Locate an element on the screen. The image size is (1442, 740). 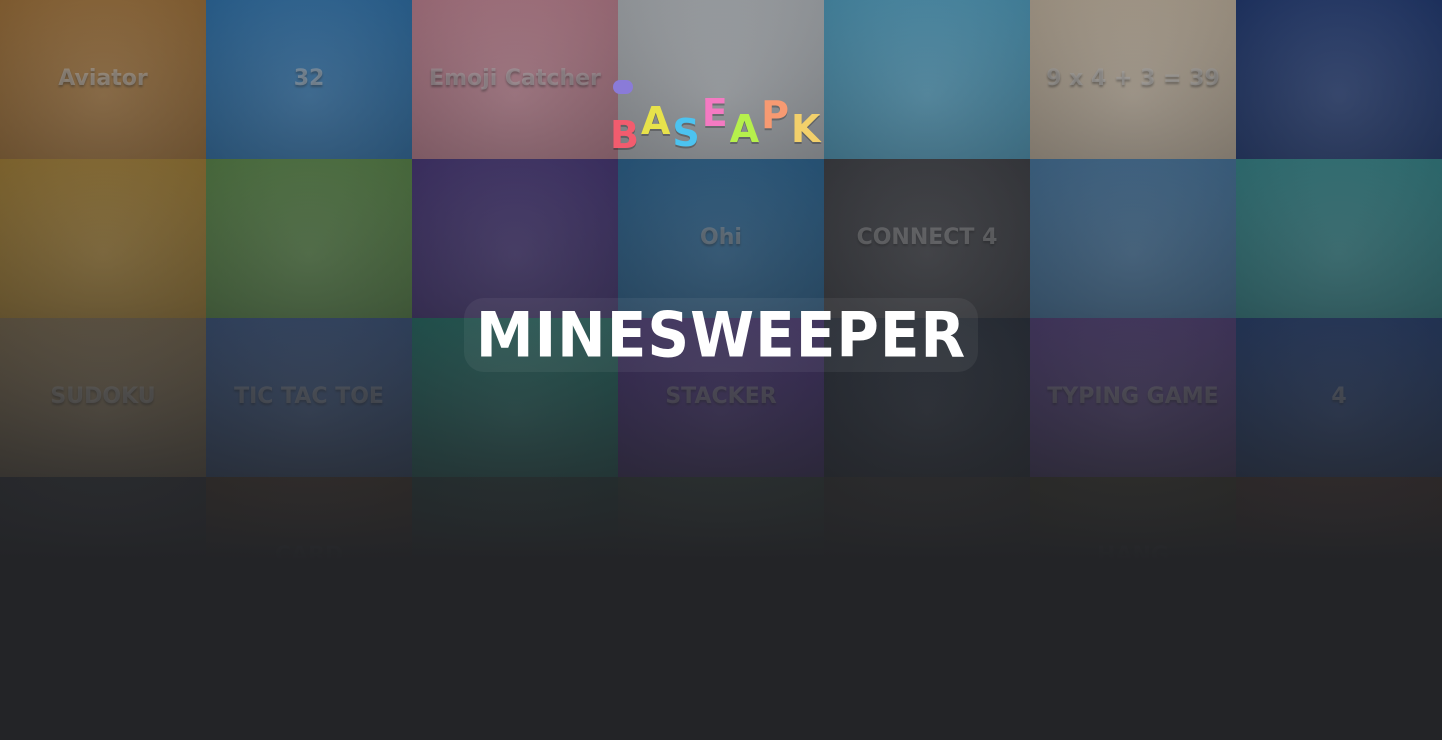
game-tile: CONNECT 4 is located at coordinates (927, 238).